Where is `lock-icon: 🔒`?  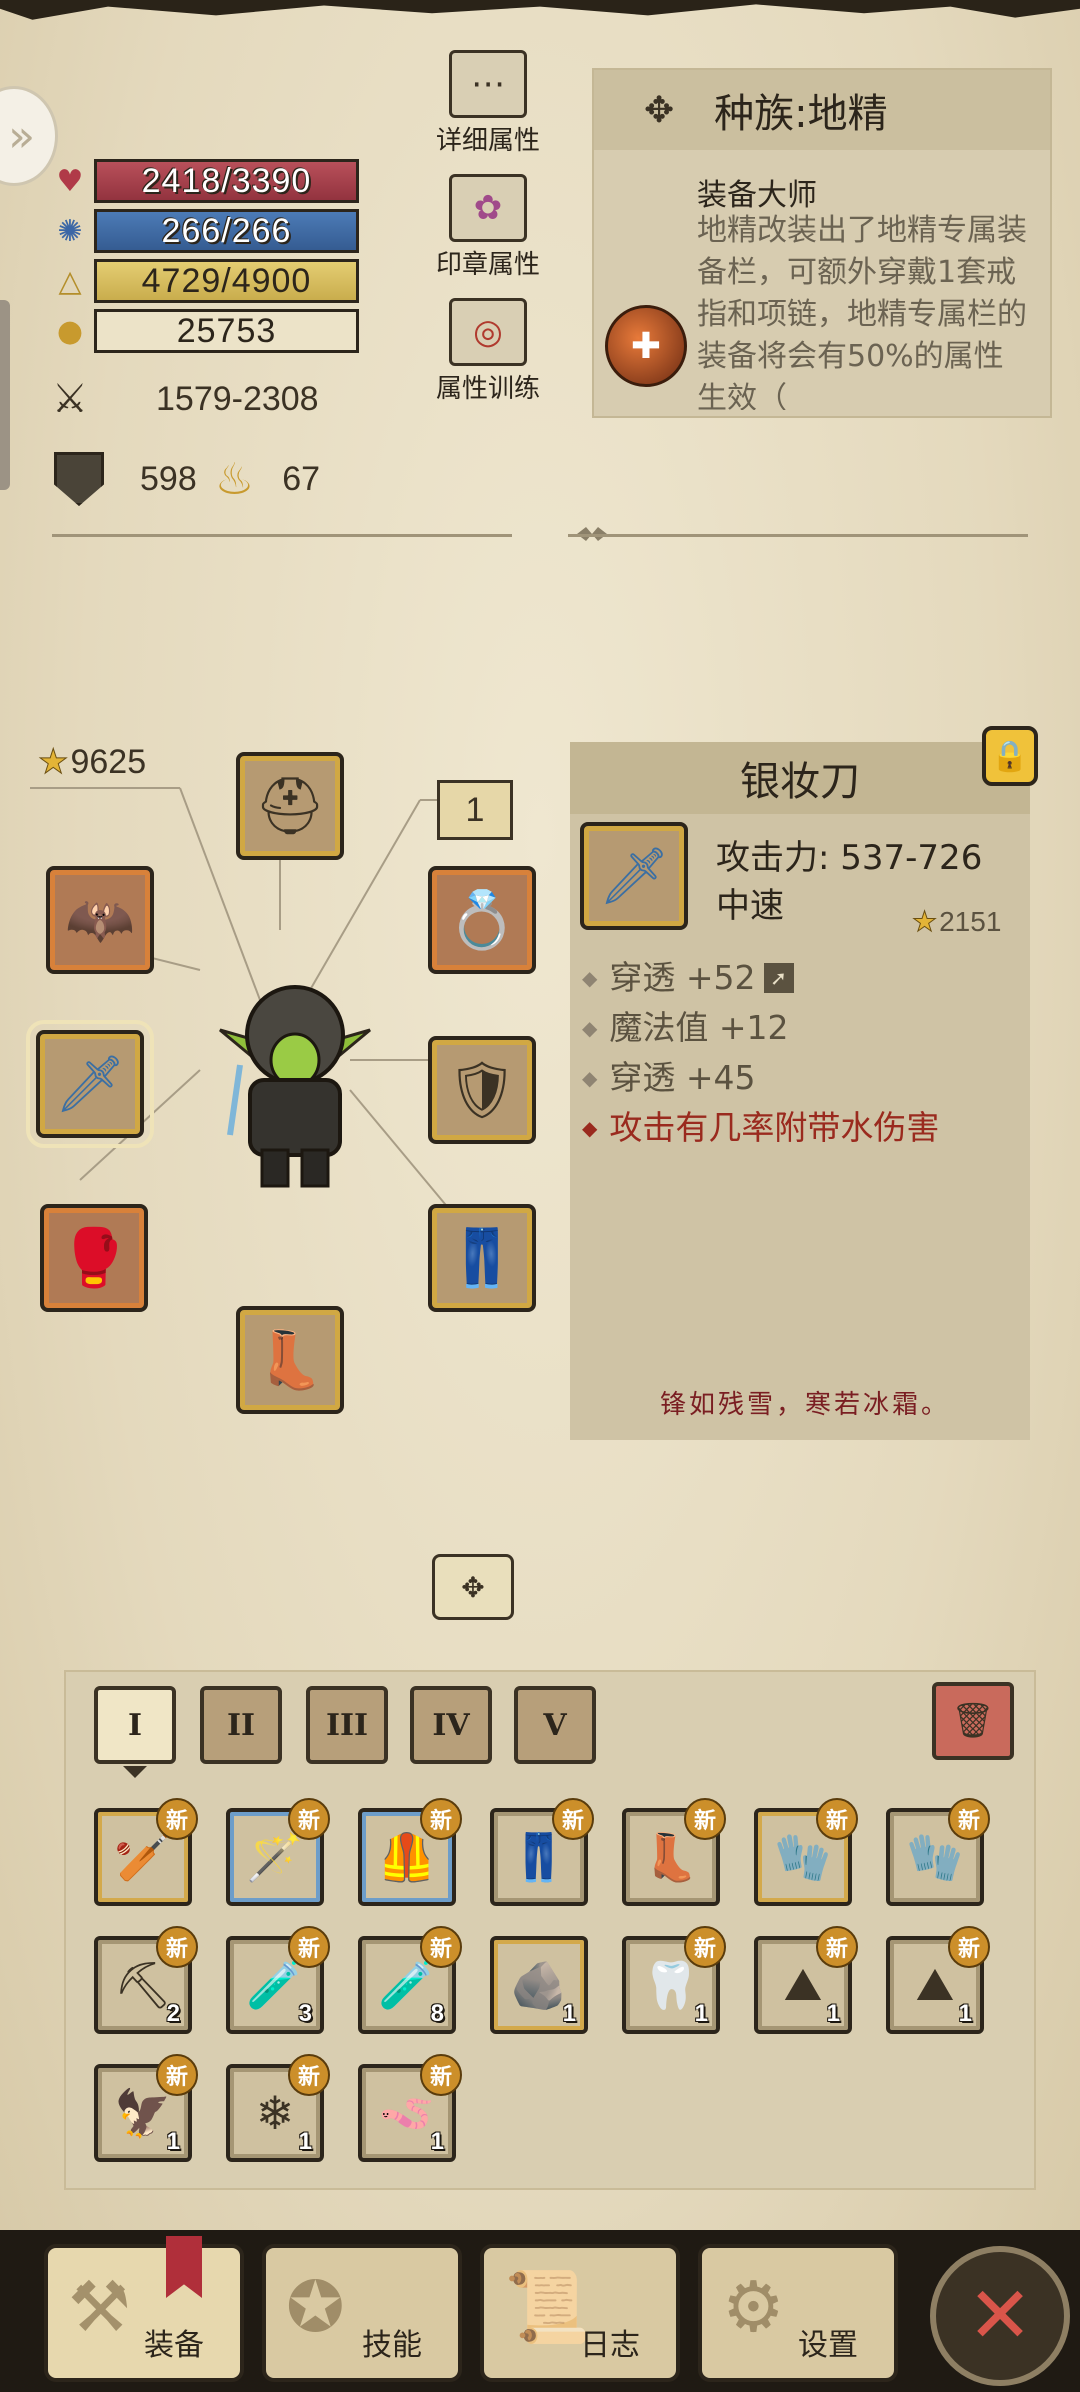
lock-icon: 🔒 is located at coordinates (1010, 756).